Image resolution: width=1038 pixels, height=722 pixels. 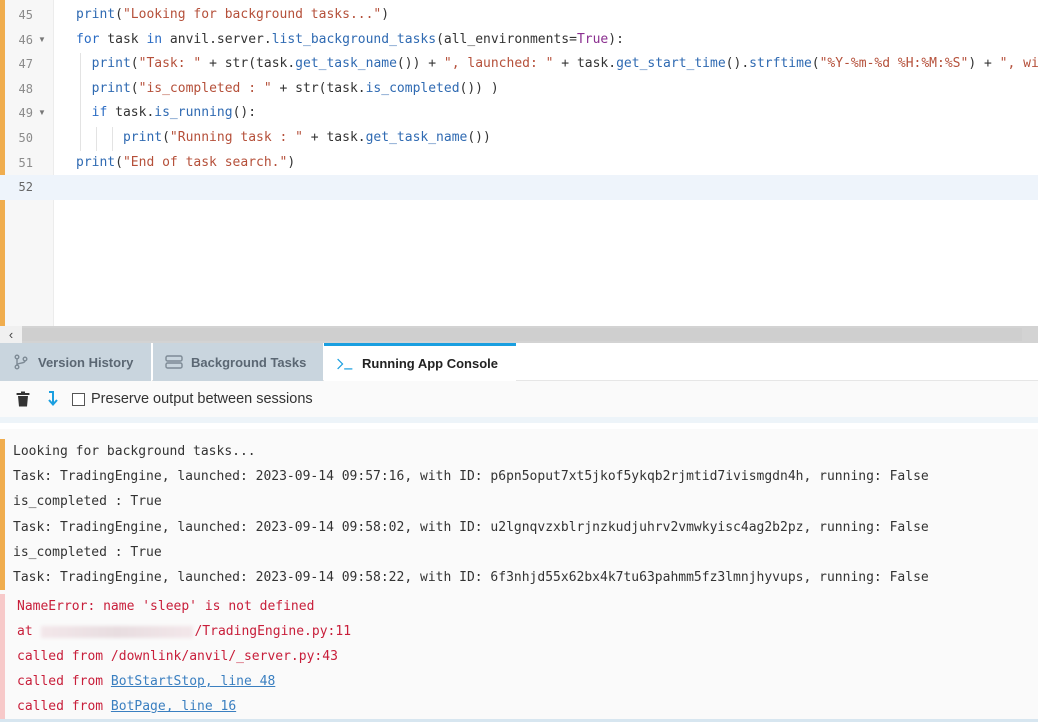 I want to click on stack-frame: called from BotPage, line 16, so click(x=519, y=707).